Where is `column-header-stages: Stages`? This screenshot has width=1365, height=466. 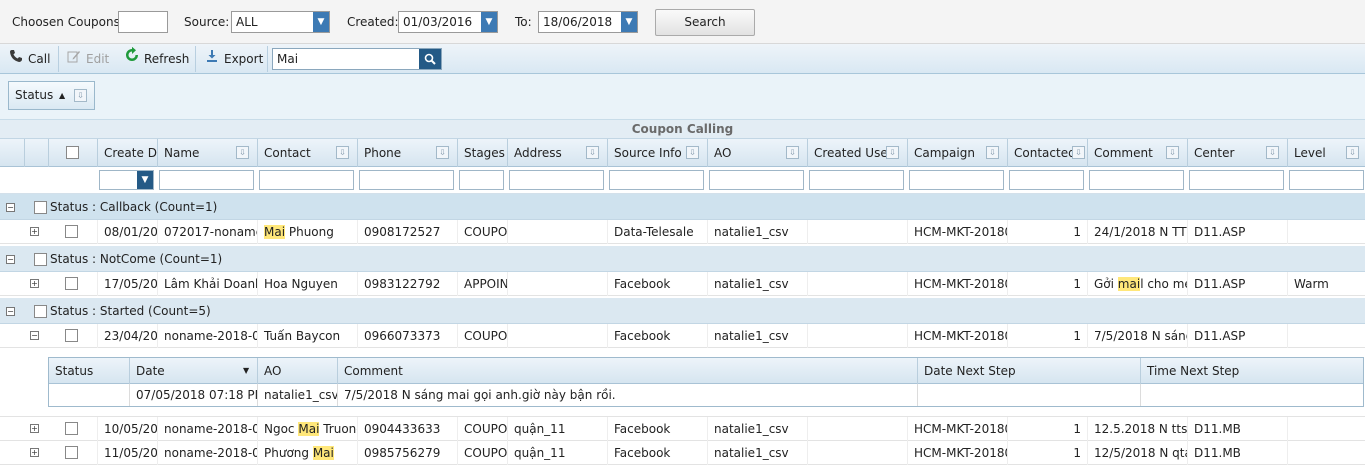 column-header-stages: Stages is located at coordinates (482, 153).